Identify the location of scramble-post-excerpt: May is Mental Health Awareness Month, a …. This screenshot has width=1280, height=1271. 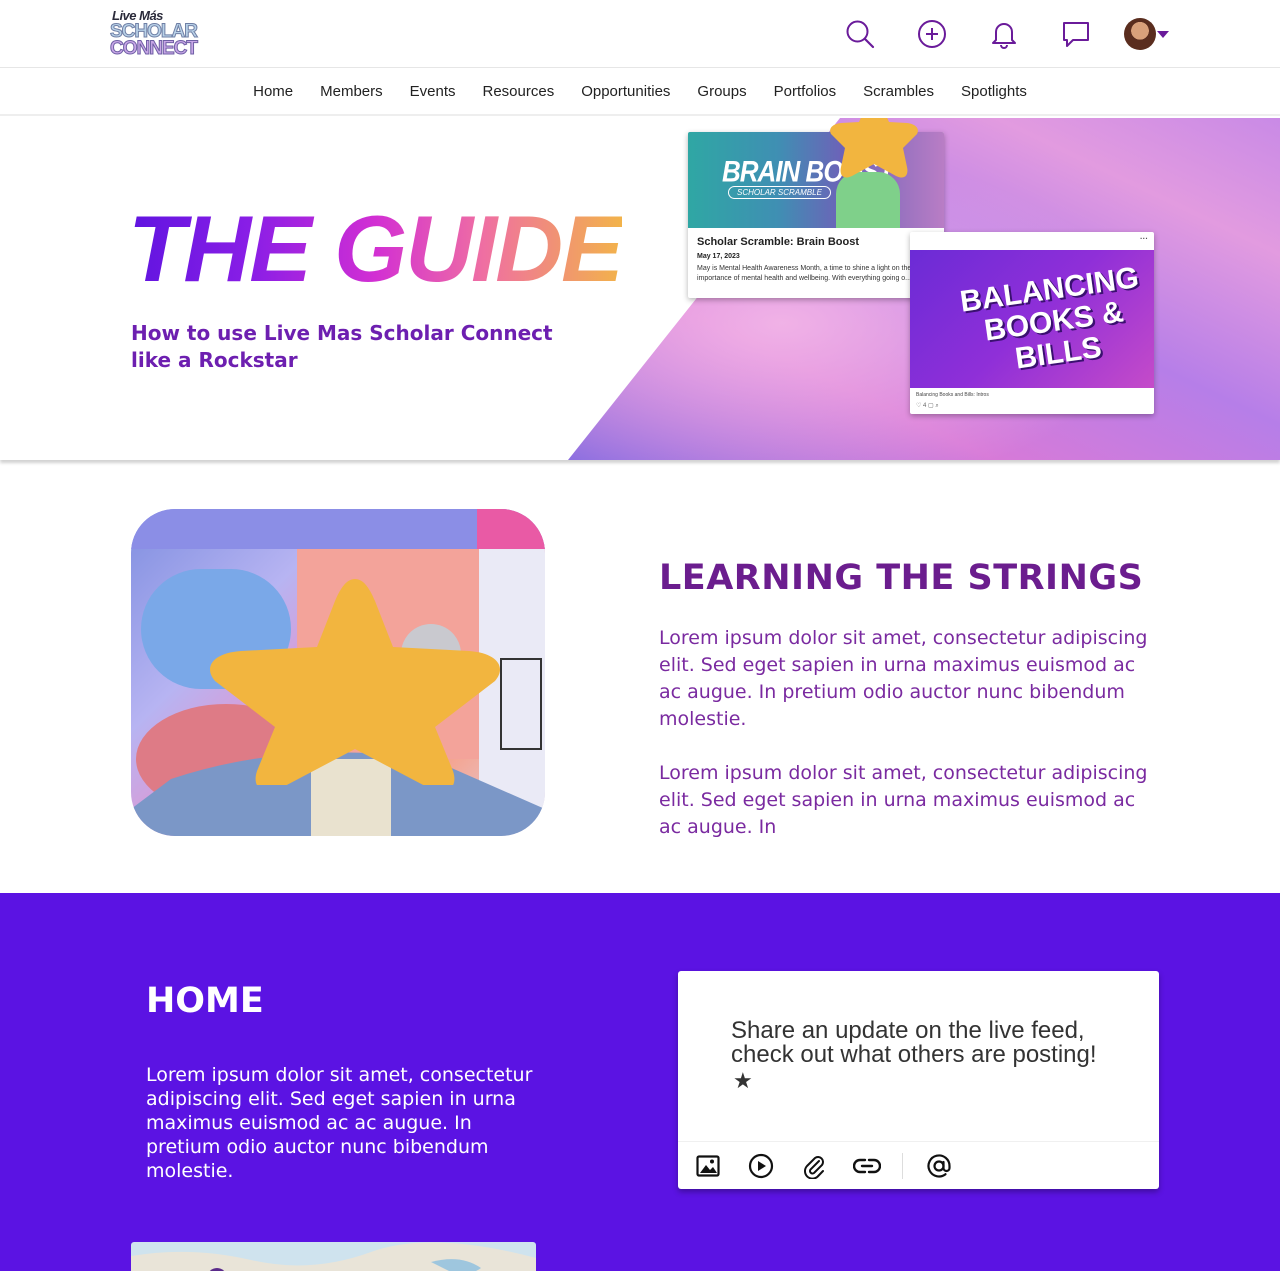
(804, 273).